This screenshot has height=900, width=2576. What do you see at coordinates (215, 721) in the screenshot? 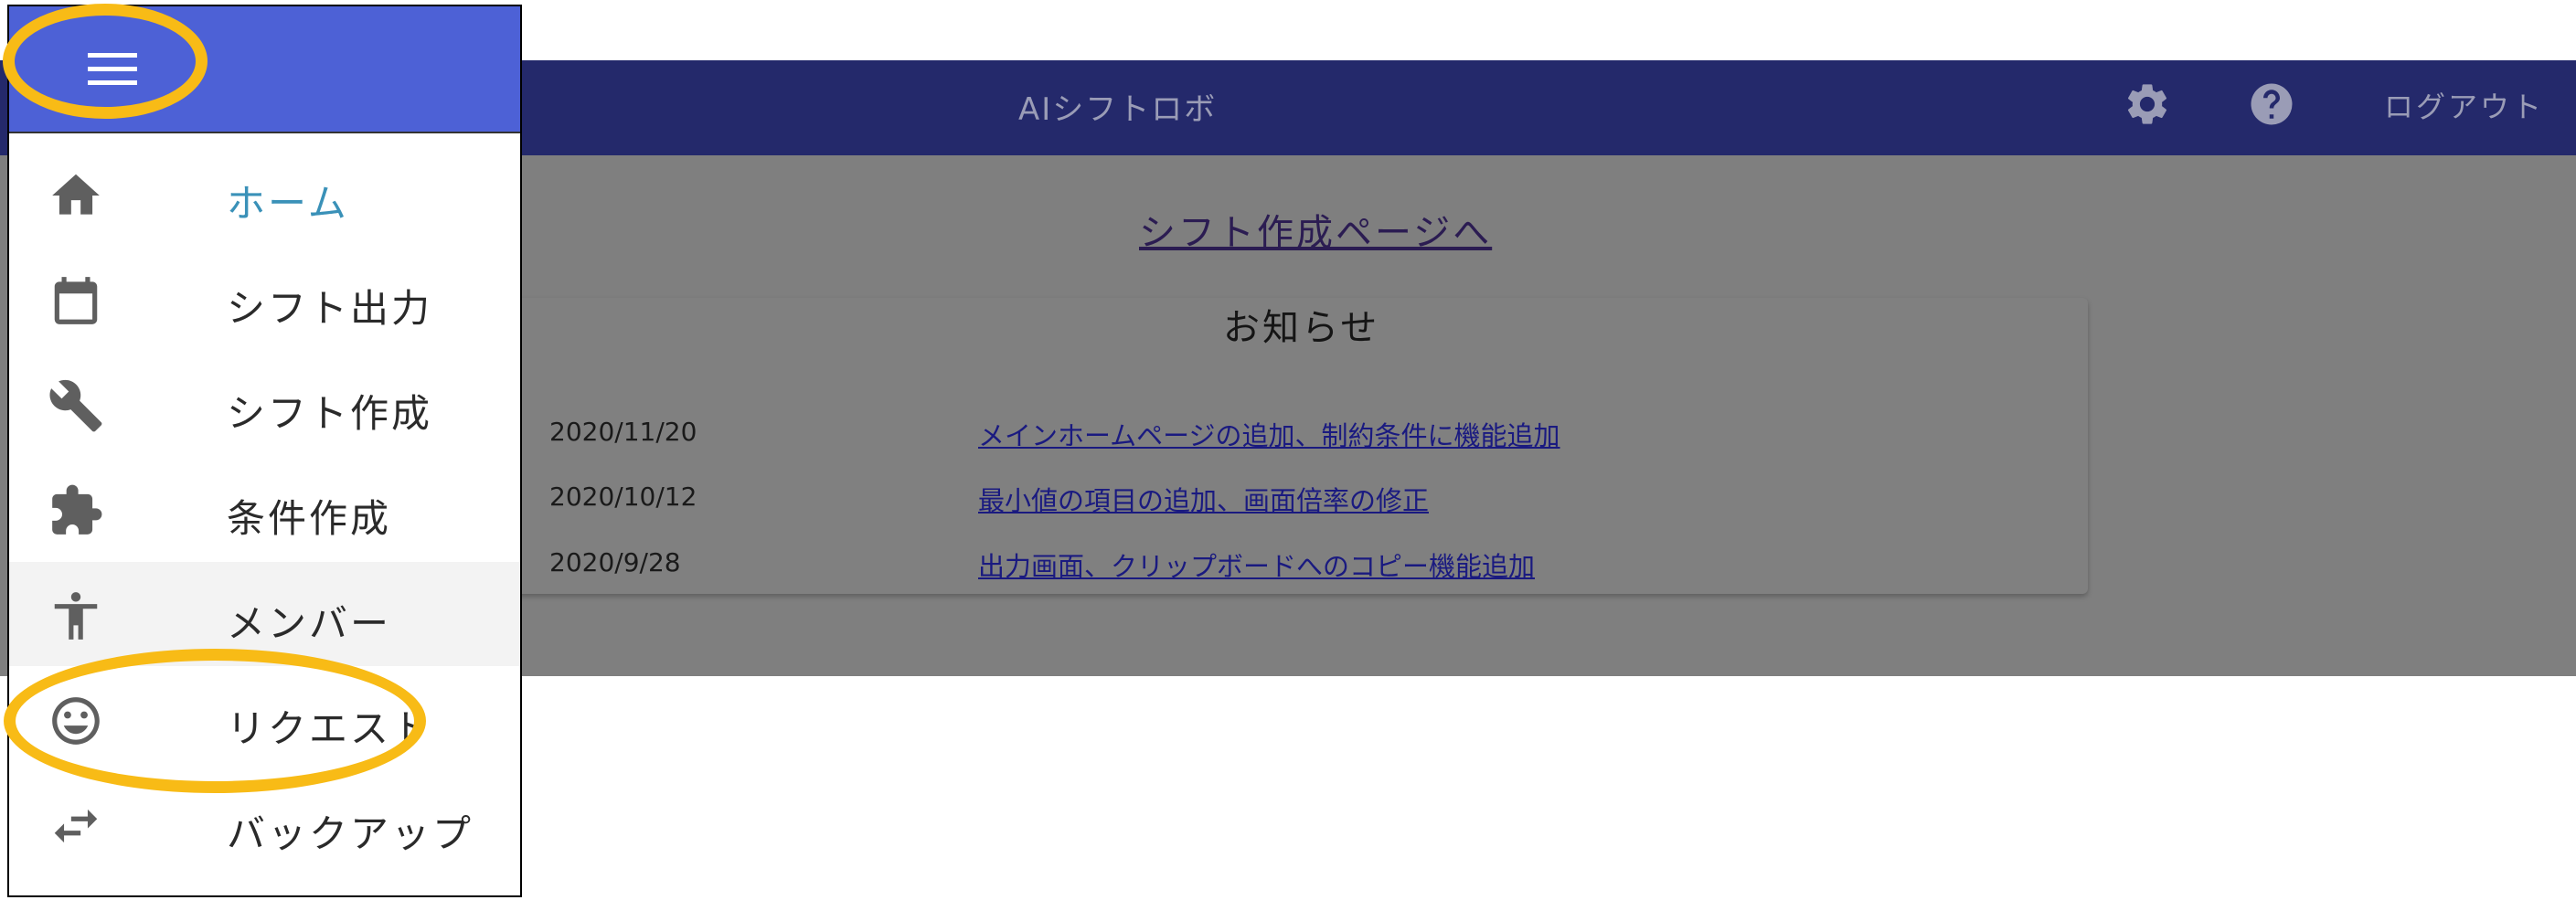
I see `request-highlight-ellipse` at bounding box center [215, 721].